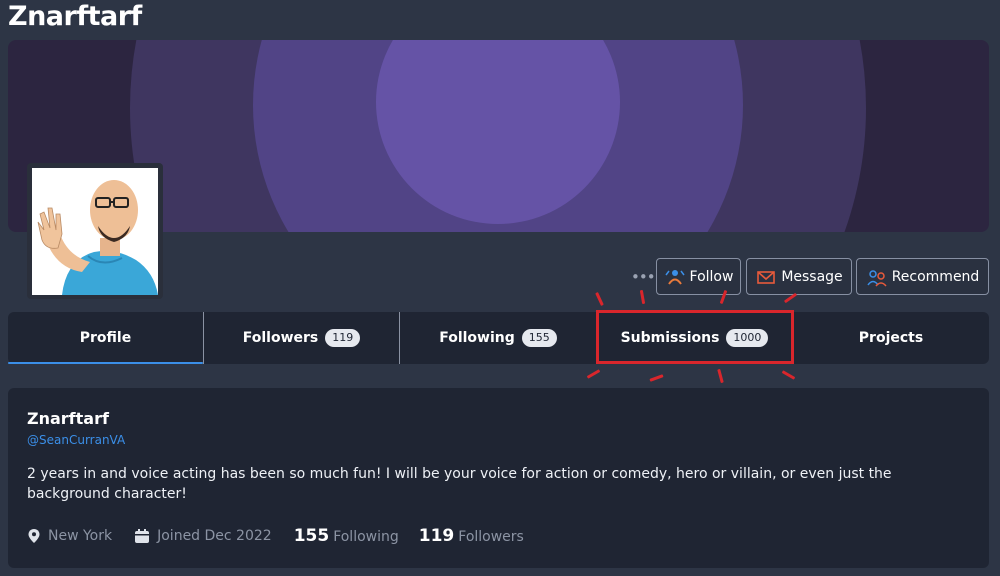  I want to click on recommend-label: Recommend, so click(935, 276).